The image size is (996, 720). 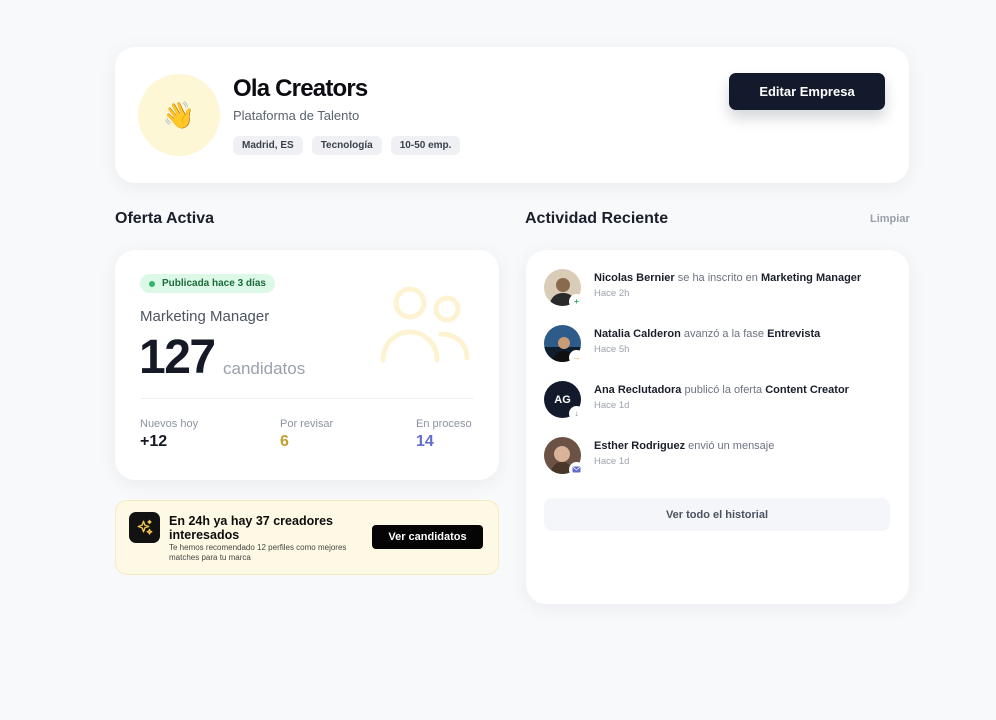 What do you see at coordinates (576, 469) in the screenshot?
I see `mail-icon` at bounding box center [576, 469].